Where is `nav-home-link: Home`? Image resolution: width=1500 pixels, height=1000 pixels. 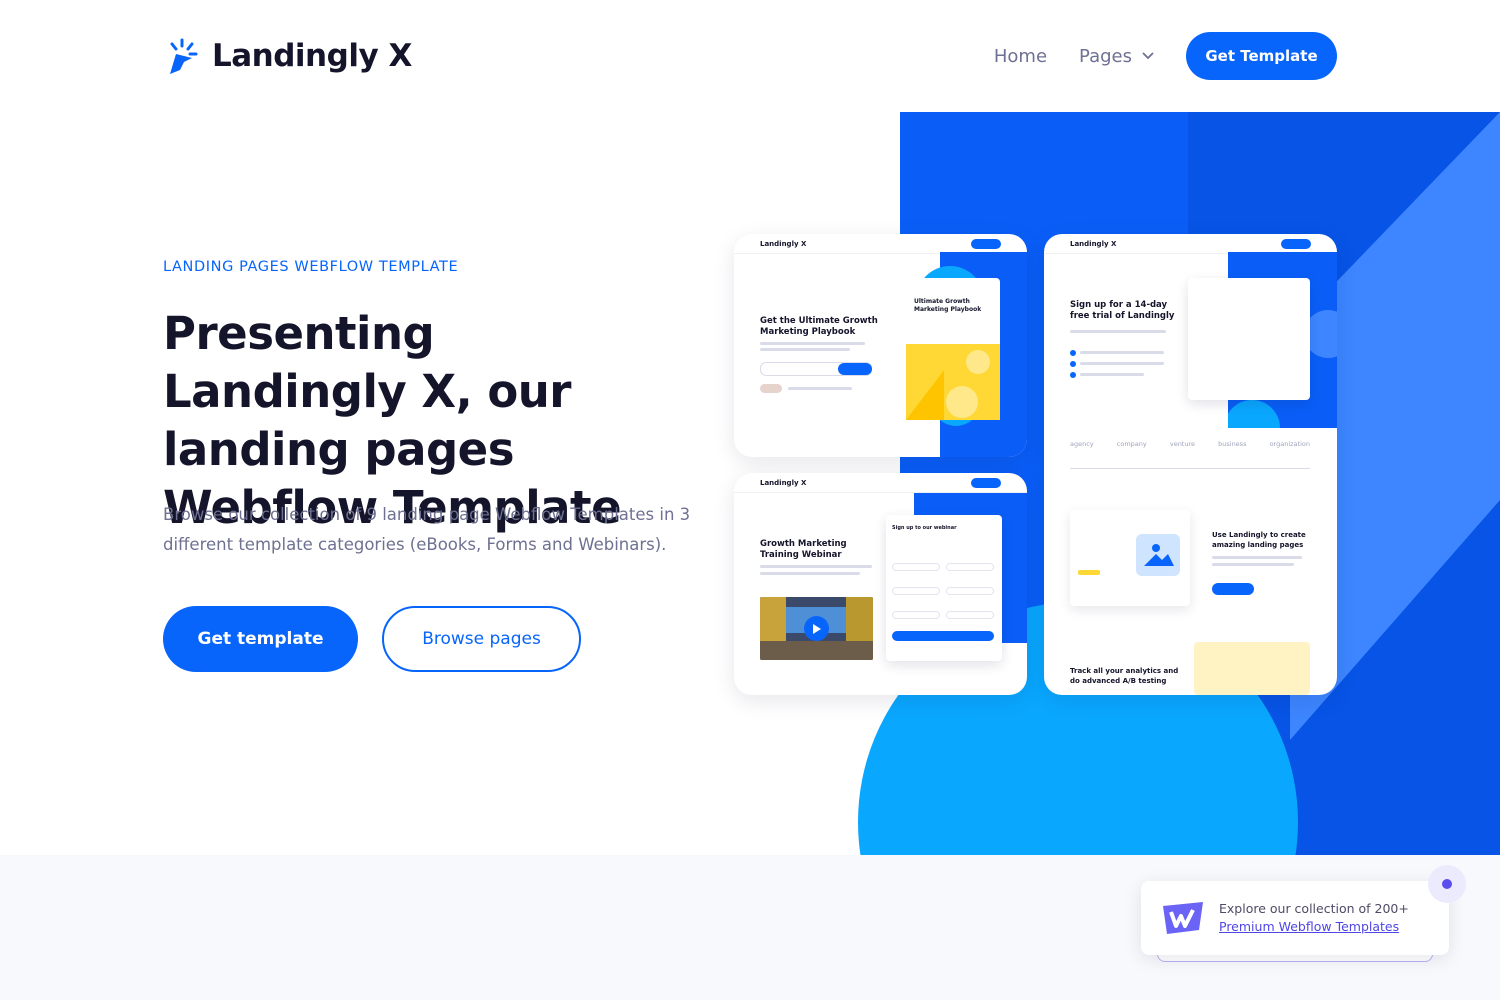 nav-home-link: Home is located at coordinates (1020, 56).